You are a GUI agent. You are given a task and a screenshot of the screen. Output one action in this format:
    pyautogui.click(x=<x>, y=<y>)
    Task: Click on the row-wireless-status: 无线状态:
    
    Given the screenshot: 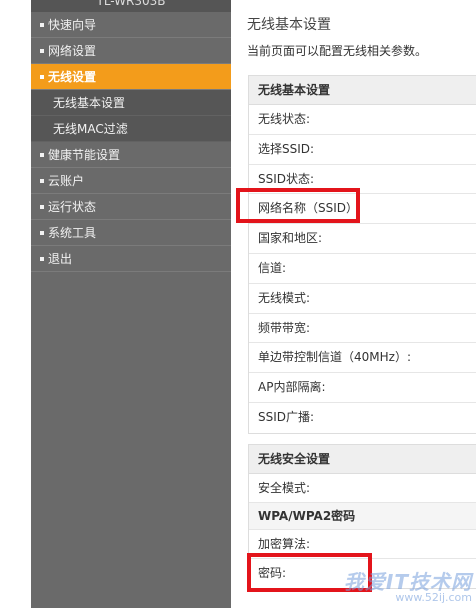 What is the action you would take?
    pyautogui.click(x=362, y=120)
    